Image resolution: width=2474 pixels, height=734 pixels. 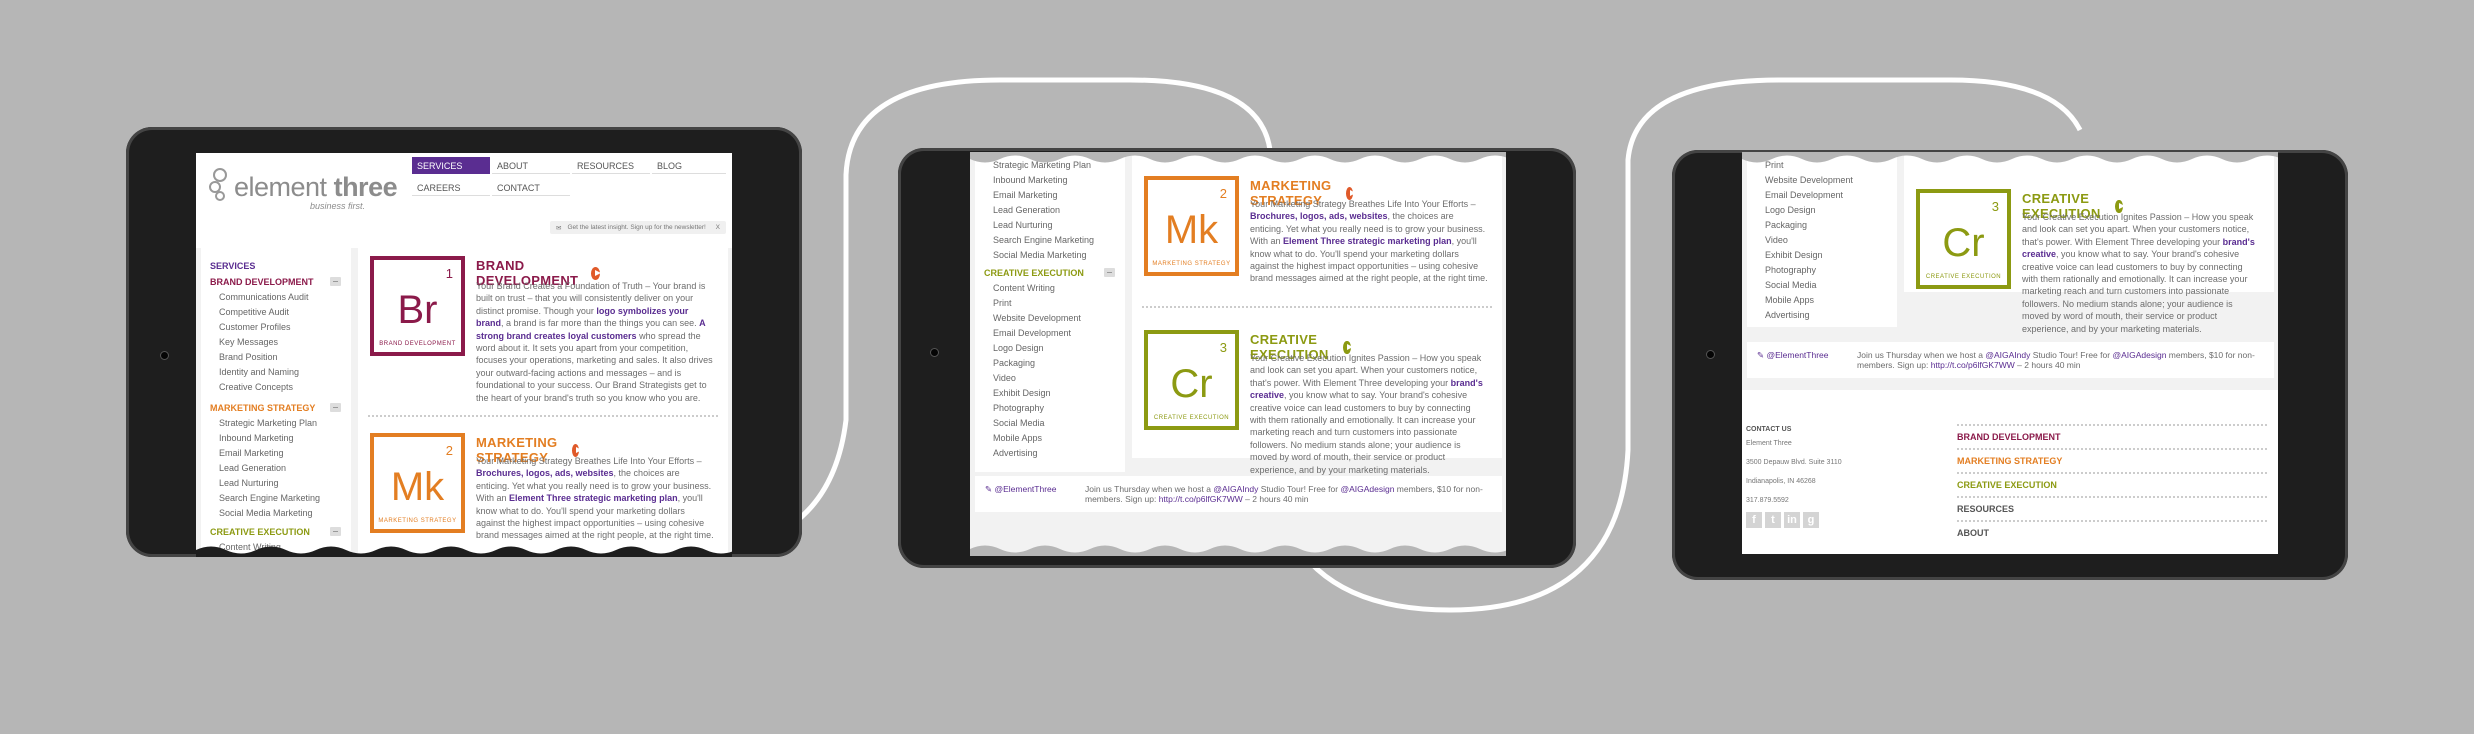 What do you see at coordinates (276, 387) in the screenshot?
I see `sidebar-item: Creative Concepts` at bounding box center [276, 387].